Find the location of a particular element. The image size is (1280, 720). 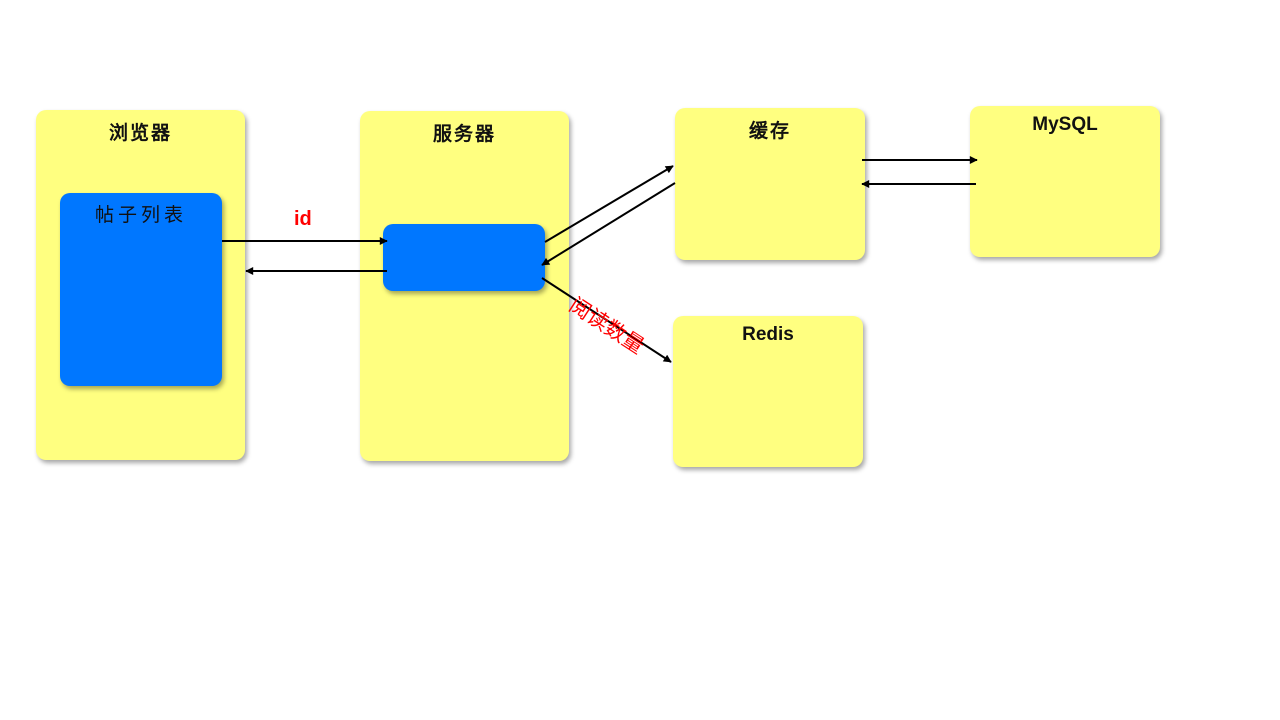

arrow-cache-to-server is located at coordinates (608, 224).